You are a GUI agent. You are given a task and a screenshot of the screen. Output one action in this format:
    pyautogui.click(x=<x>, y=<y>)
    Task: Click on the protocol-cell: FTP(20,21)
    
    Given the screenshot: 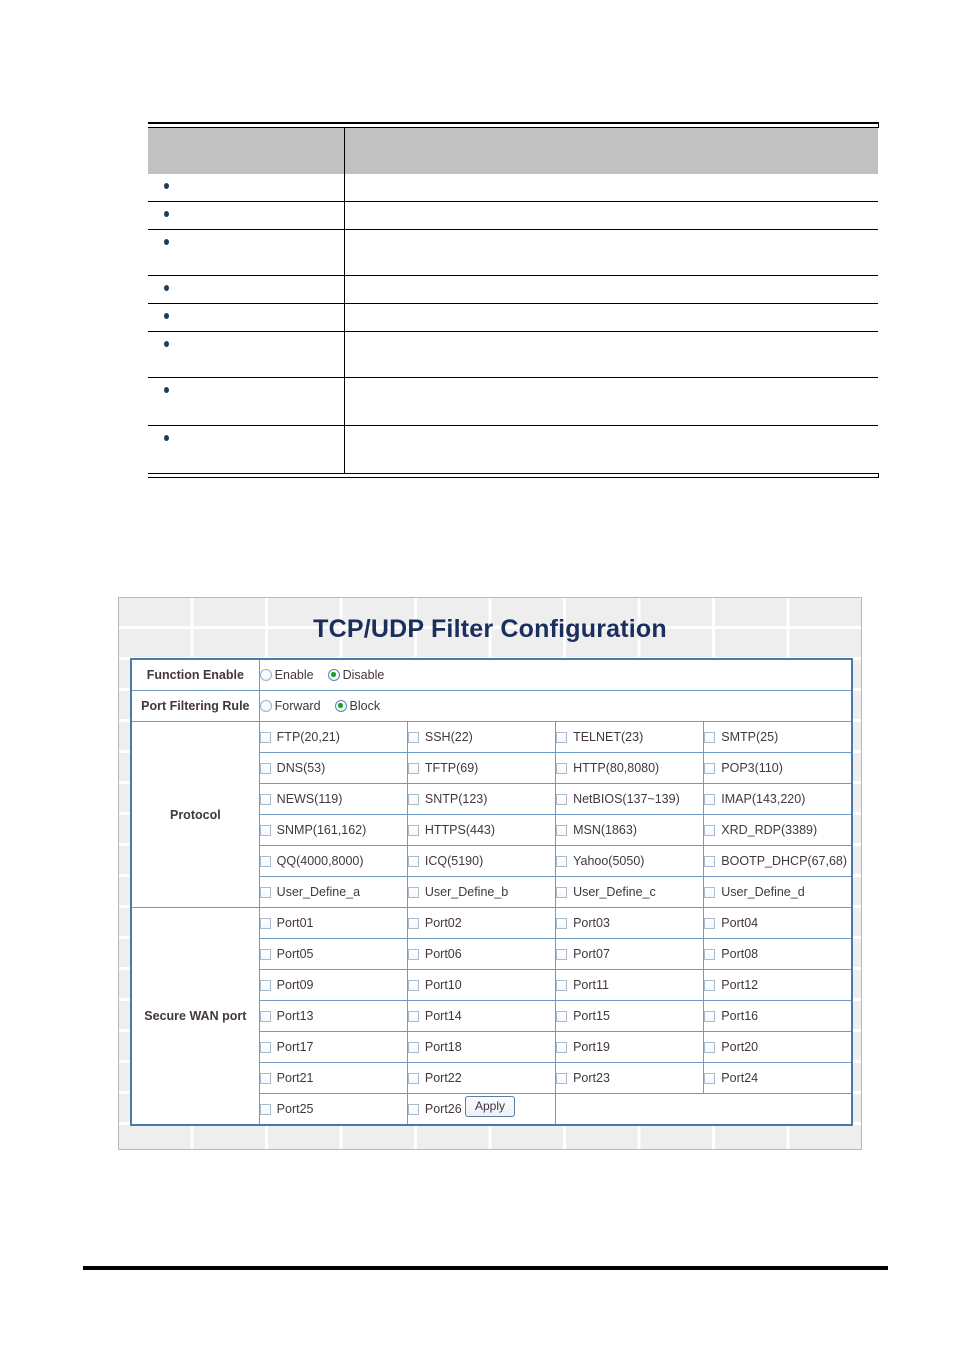 What is the action you would take?
    pyautogui.click(x=333, y=737)
    